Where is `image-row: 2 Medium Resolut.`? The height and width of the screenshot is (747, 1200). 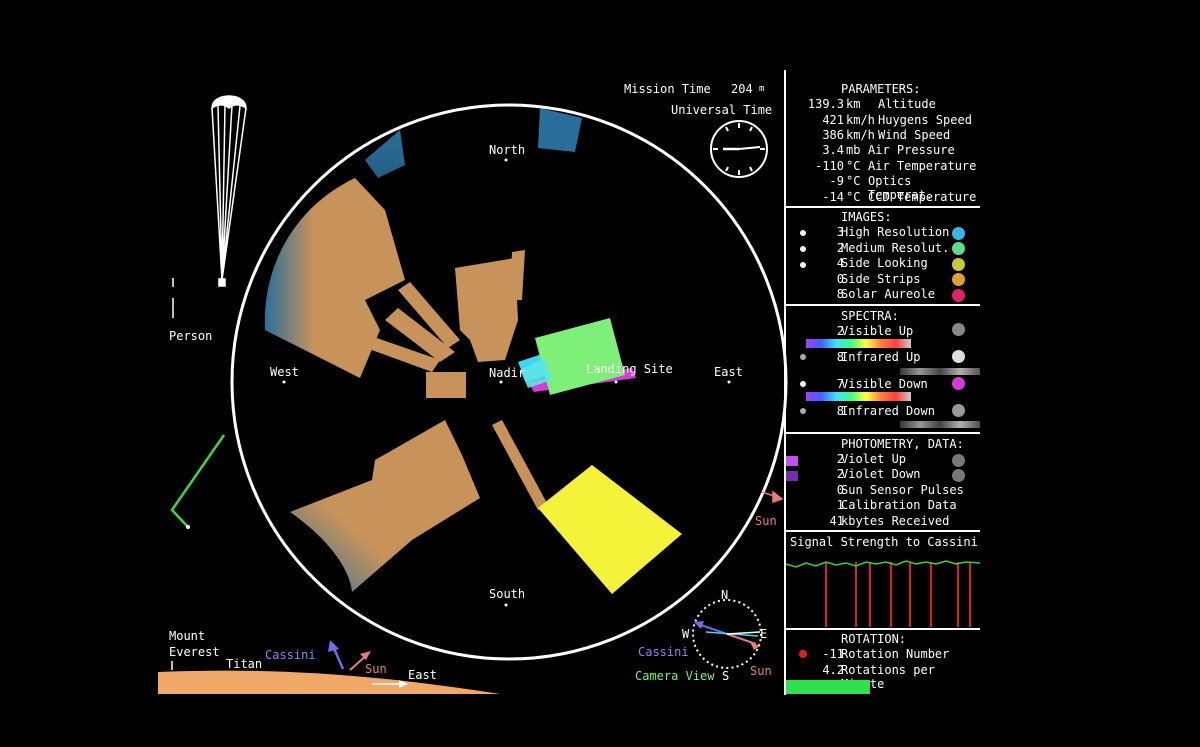
image-row: 2 Medium Resolut. is located at coordinates (893, 248).